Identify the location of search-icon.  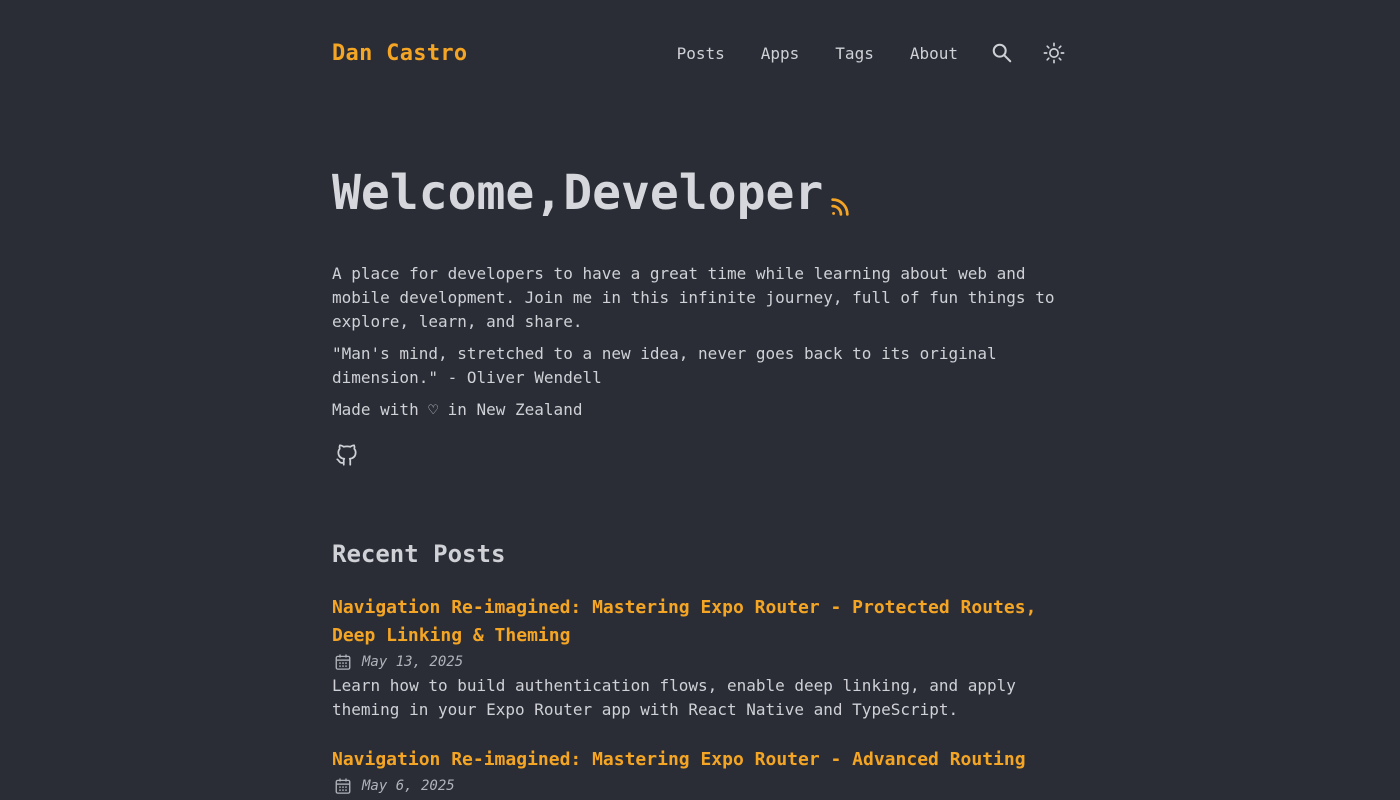
(1002, 53).